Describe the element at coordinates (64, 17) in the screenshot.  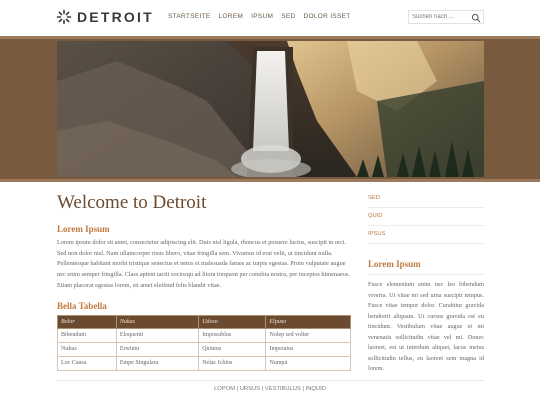
I see `sun-burst-icon` at that location.